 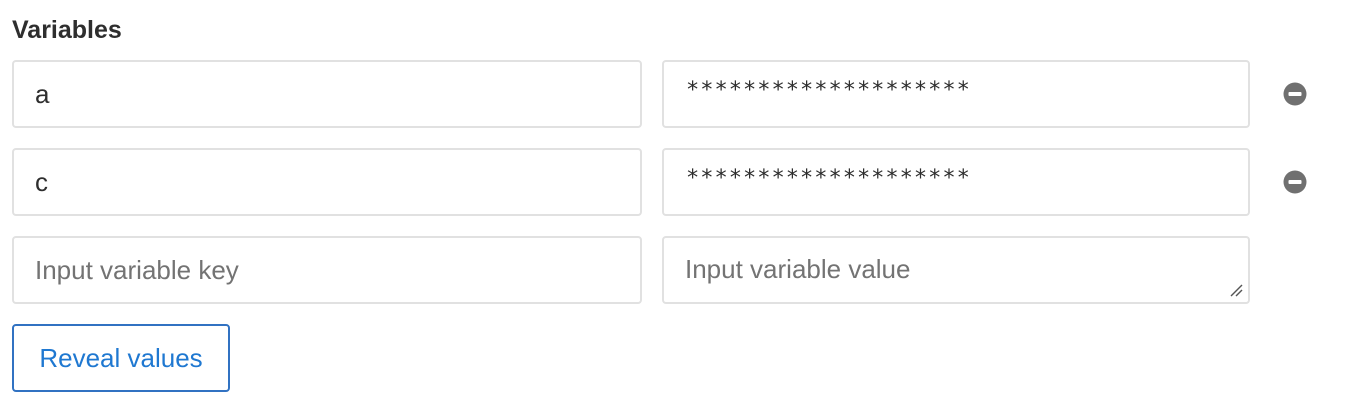 What do you see at coordinates (327, 270) in the screenshot?
I see `new-variable-key-input: Input variable key` at bounding box center [327, 270].